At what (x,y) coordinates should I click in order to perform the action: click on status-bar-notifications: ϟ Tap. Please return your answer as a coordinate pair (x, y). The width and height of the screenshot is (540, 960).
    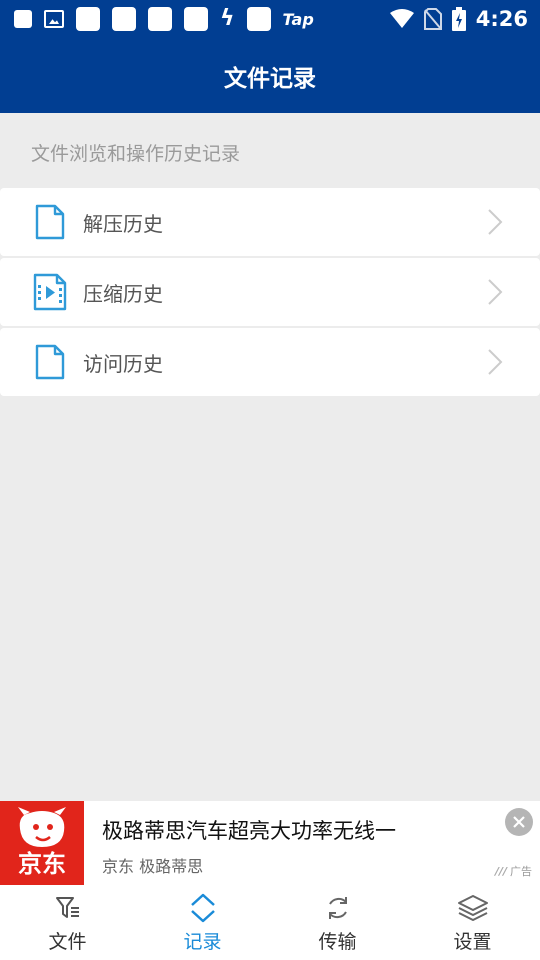
    Looking at the image, I should click on (164, 19).